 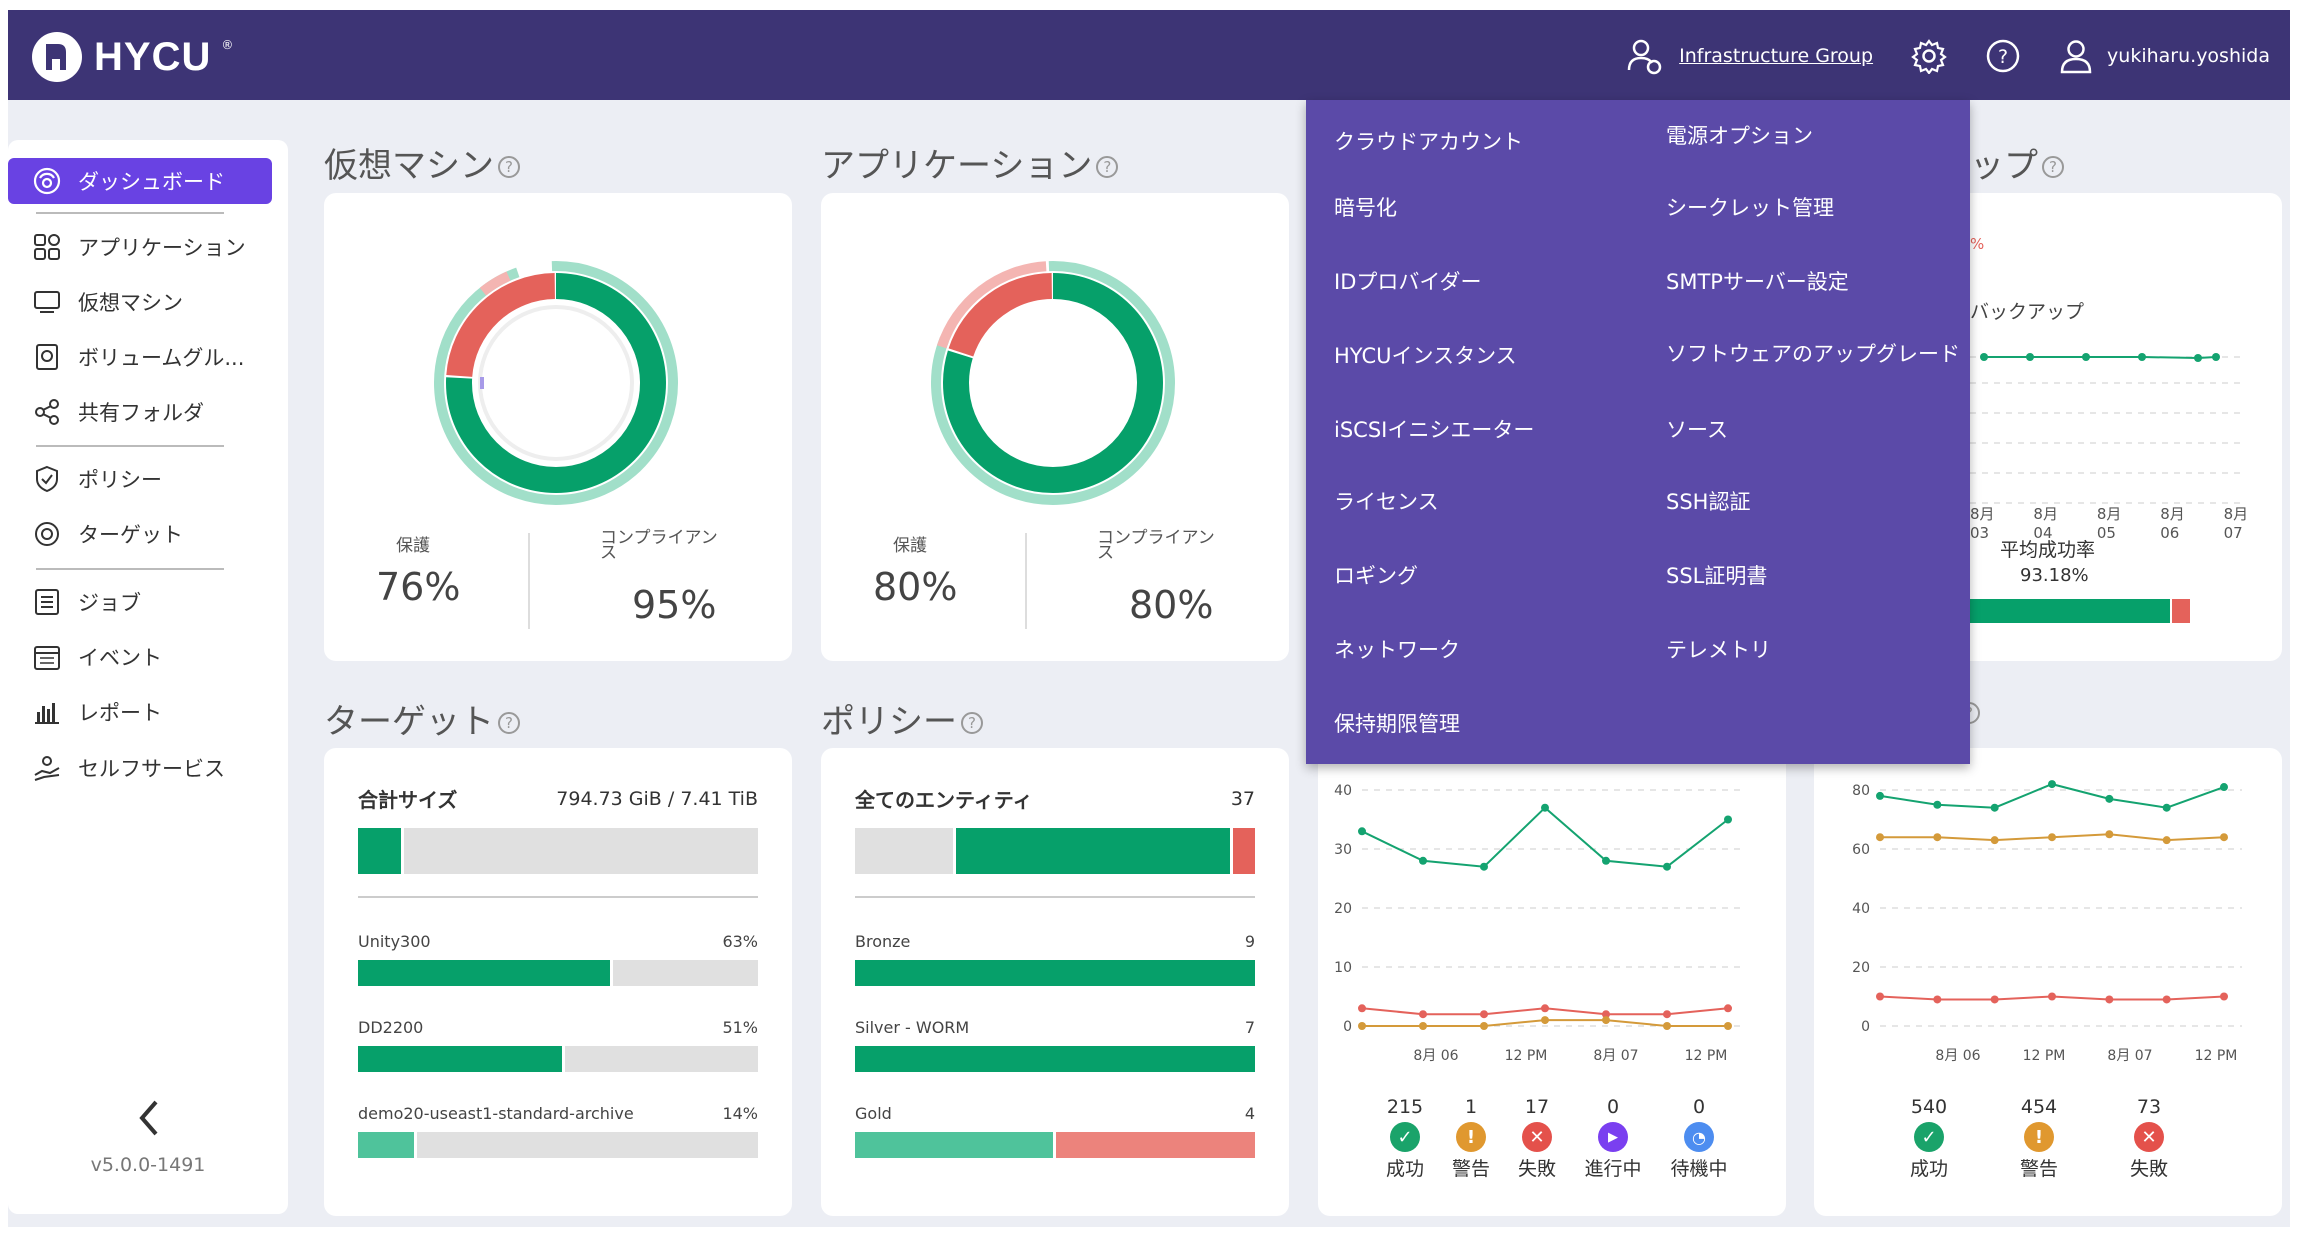 I want to click on sidebar-item-events: イベント, so click(x=148, y=657).